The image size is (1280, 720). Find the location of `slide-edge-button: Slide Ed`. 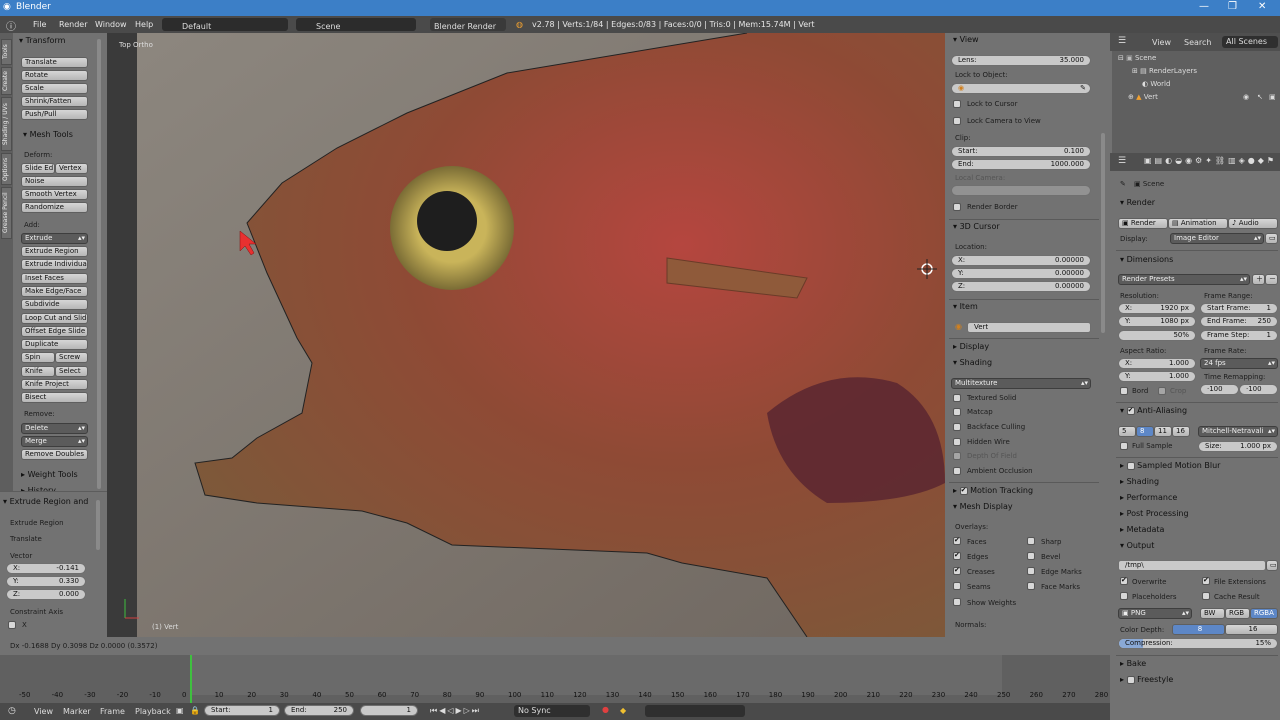

slide-edge-button: Slide Ed is located at coordinates (38, 168).